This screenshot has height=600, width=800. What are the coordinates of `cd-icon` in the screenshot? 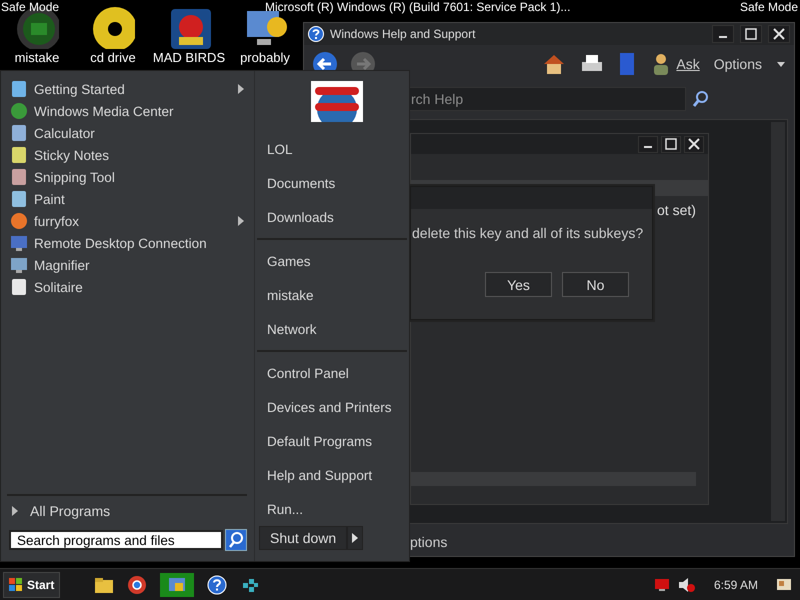 It's located at (113, 27).